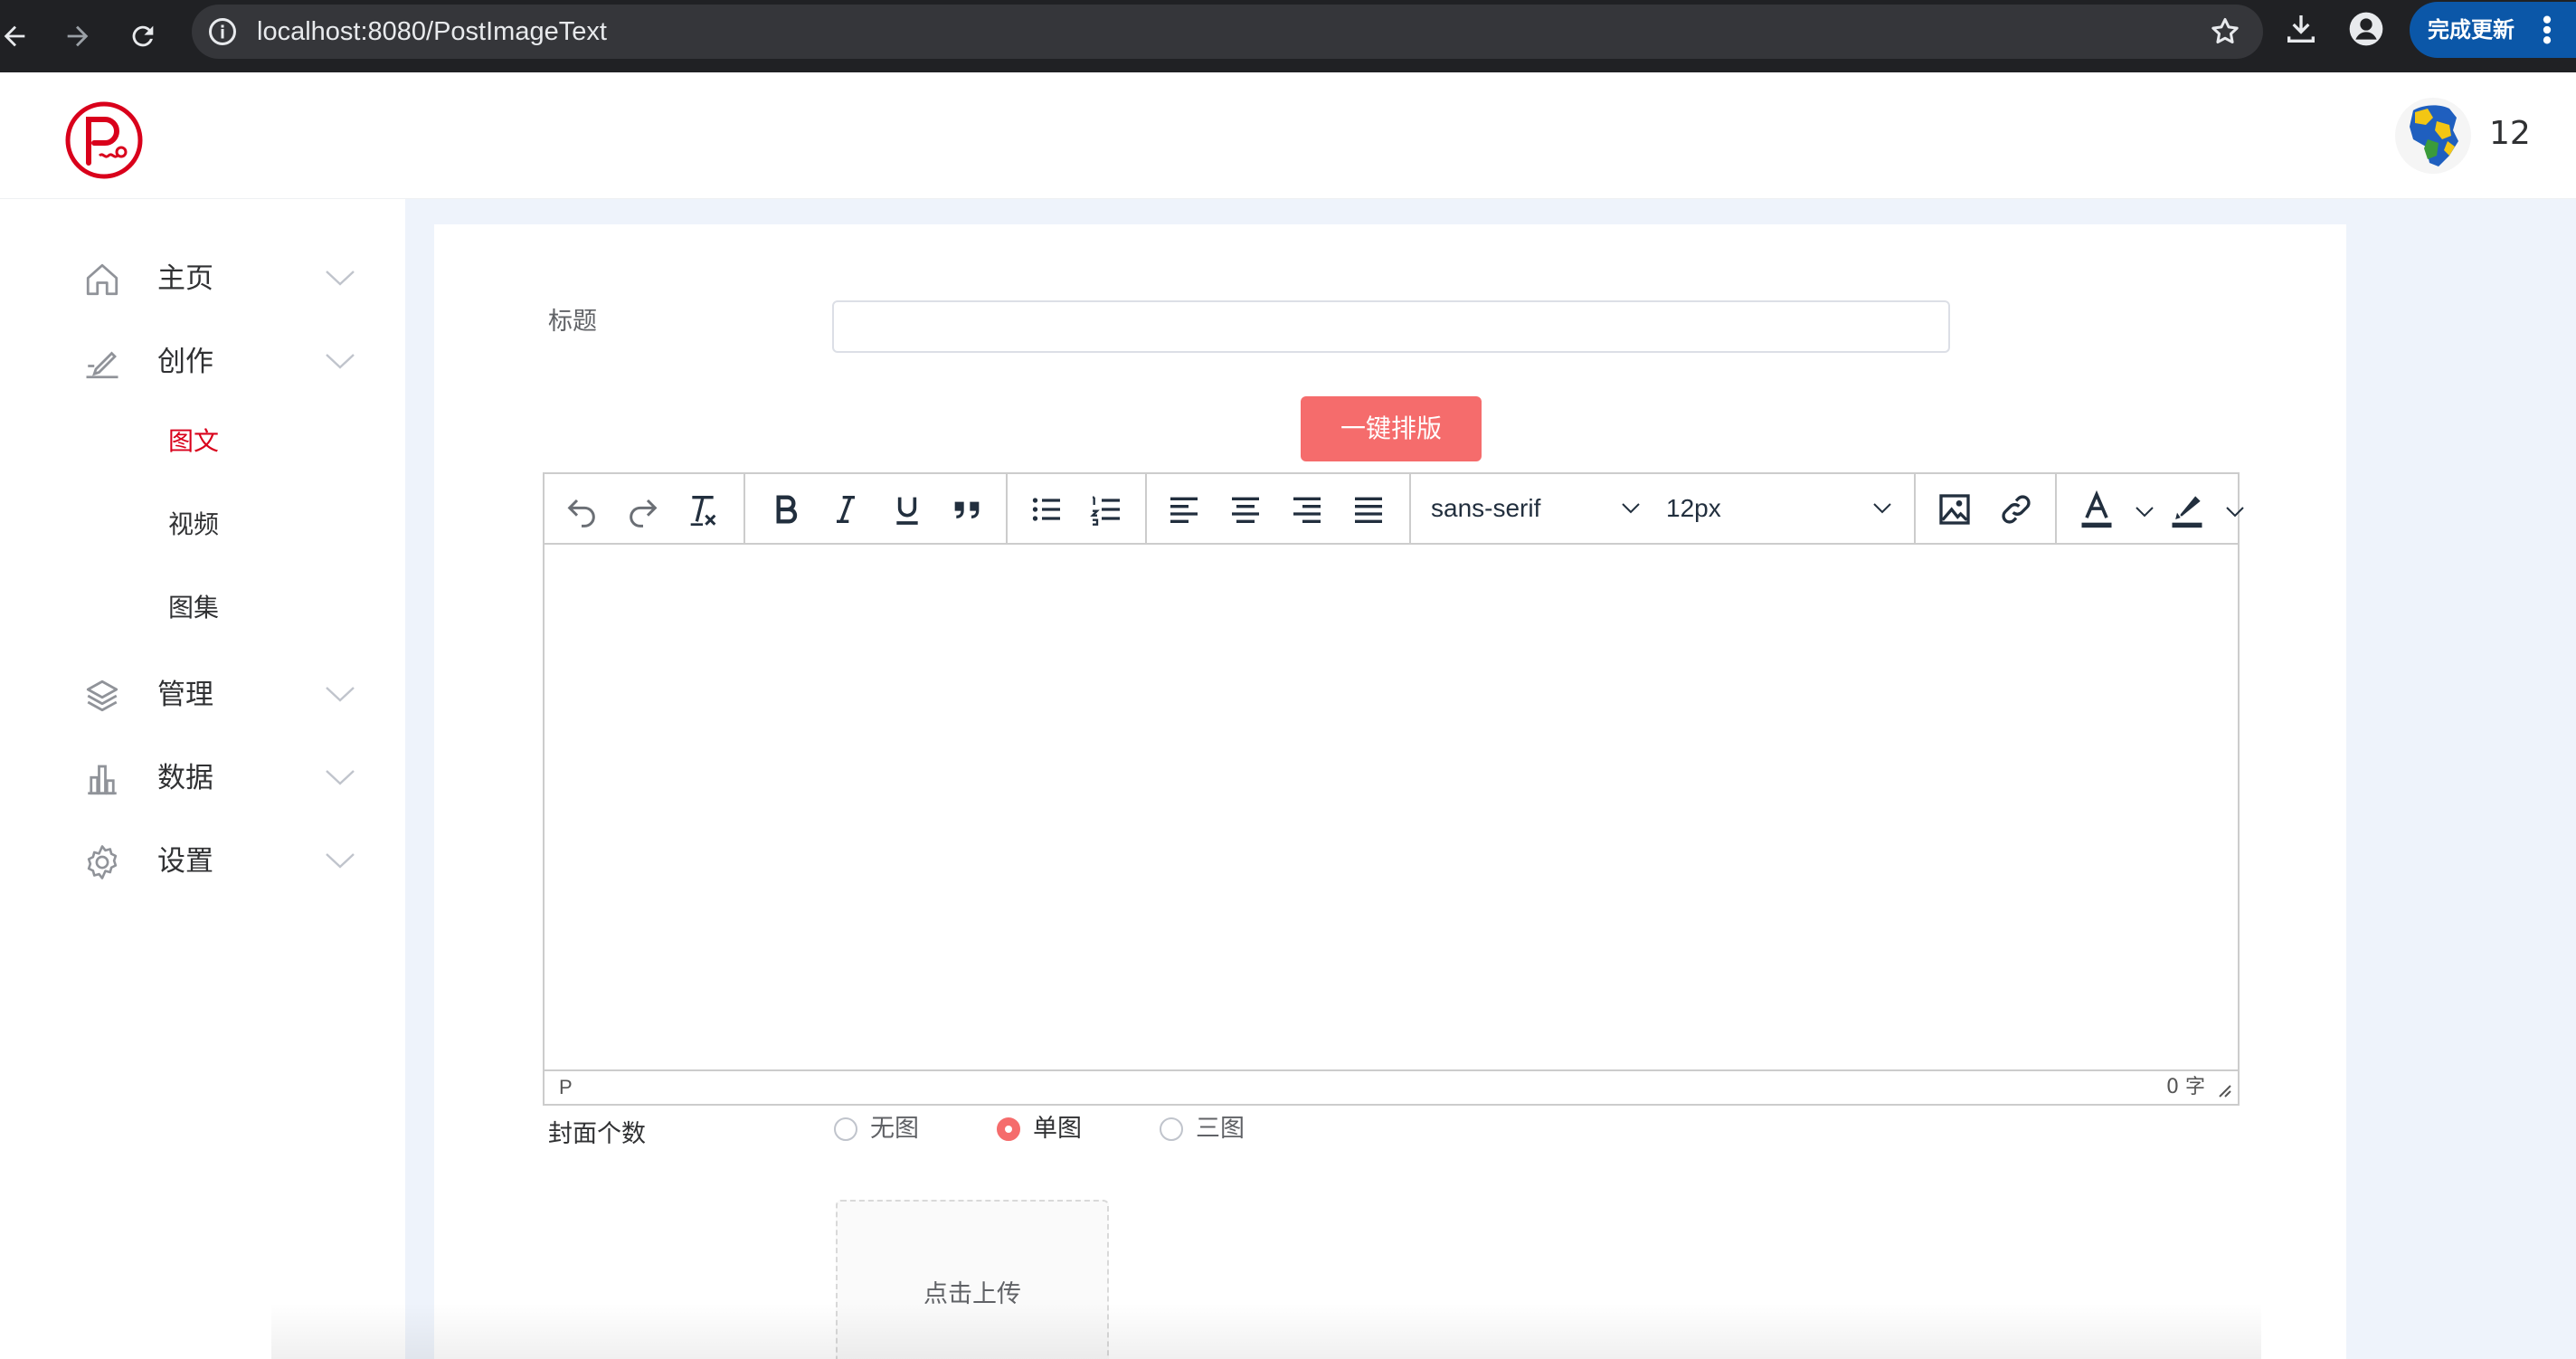  I want to click on radio-three-images: 三图, so click(1223, 1127).